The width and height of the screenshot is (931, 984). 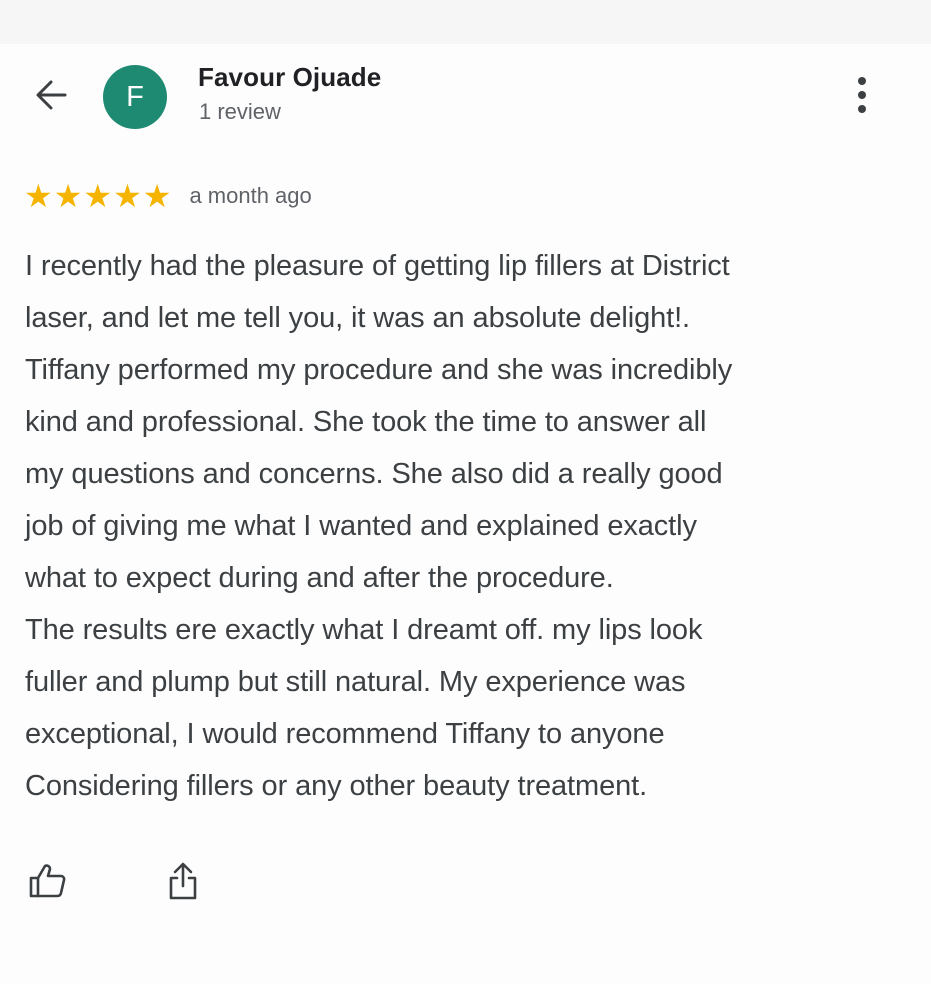 What do you see at coordinates (289, 77) in the screenshot?
I see `reviewer-name: Favour Ojuade` at bounding box center [289, 77].